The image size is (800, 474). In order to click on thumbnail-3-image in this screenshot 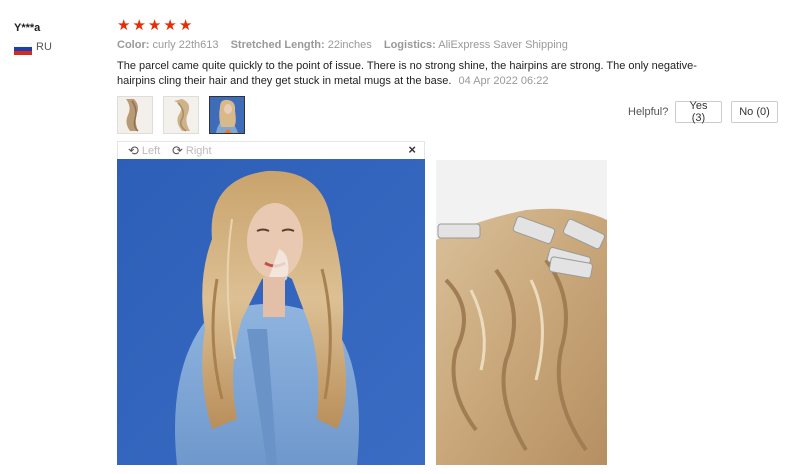, I will do `click(227, 115)`.